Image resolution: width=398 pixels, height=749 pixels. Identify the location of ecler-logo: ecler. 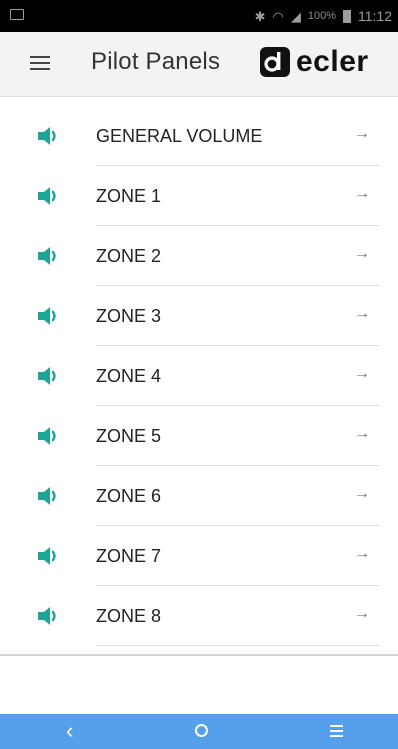
(314, 62).